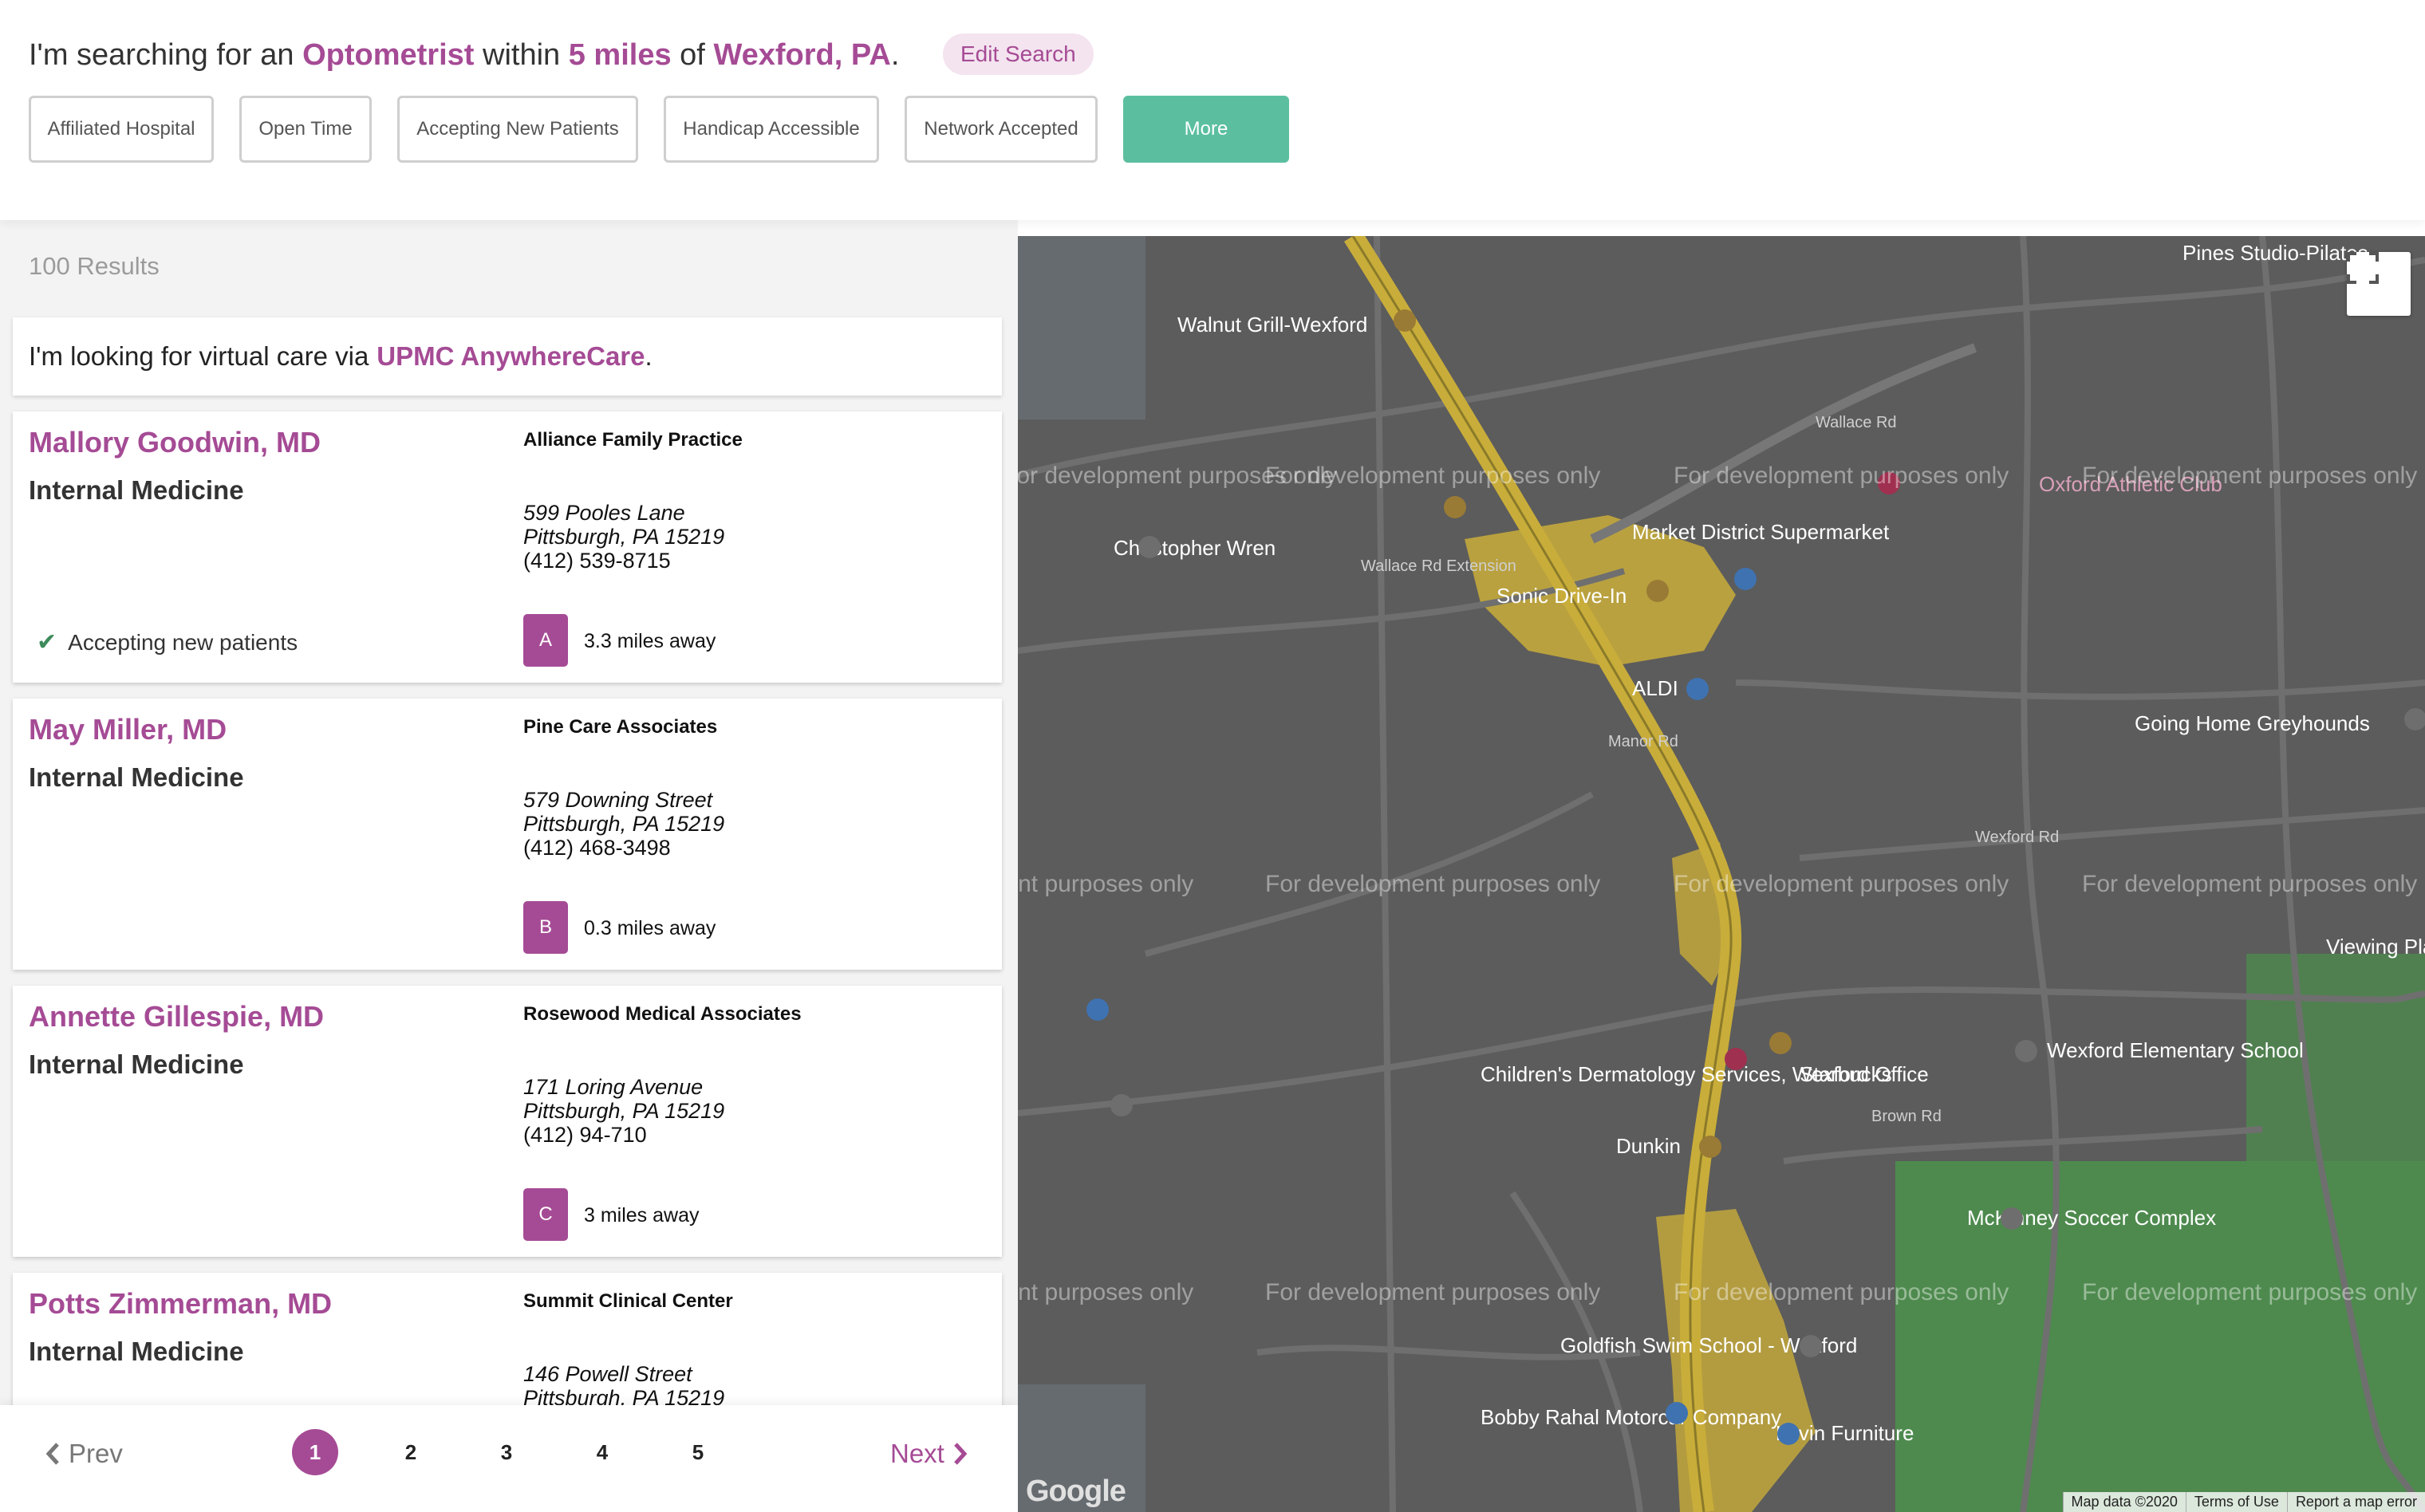  I want to click on filter-affiliated-hospital: Affiliated Hospital, so click(121, 129).